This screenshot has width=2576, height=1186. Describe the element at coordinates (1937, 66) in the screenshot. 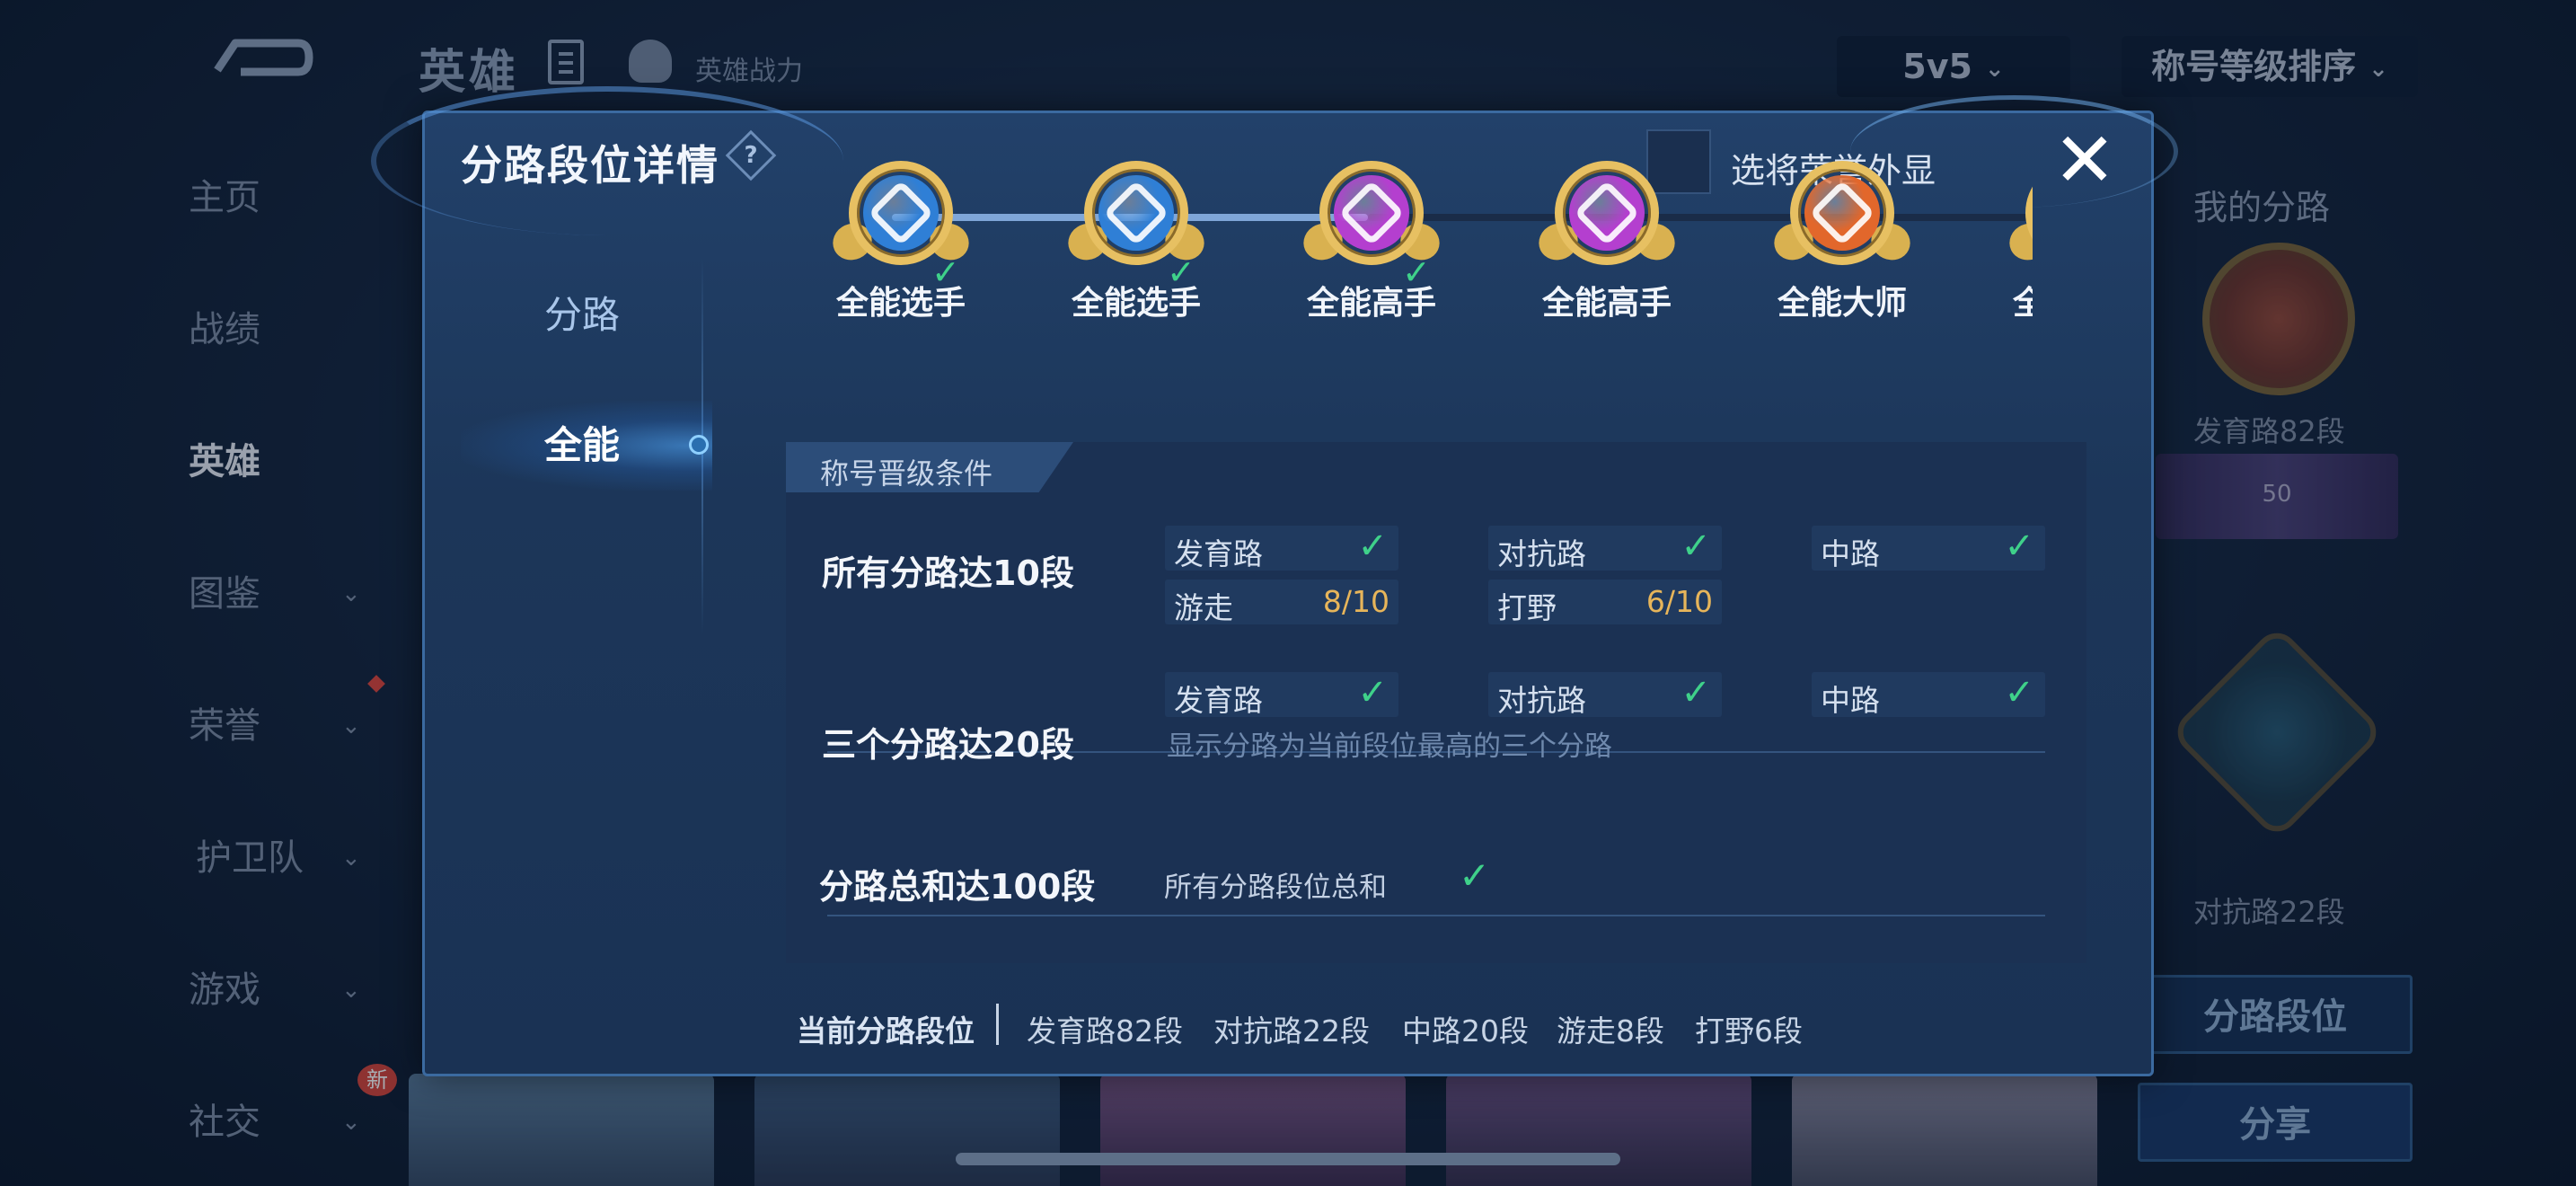

I see `mode-dropdown-label: 5v5` at that location.